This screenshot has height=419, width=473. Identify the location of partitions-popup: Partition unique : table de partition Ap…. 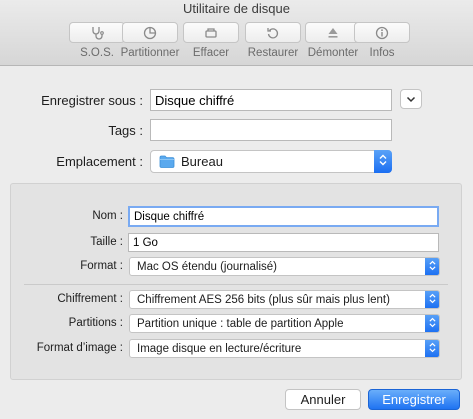
(284, 323).